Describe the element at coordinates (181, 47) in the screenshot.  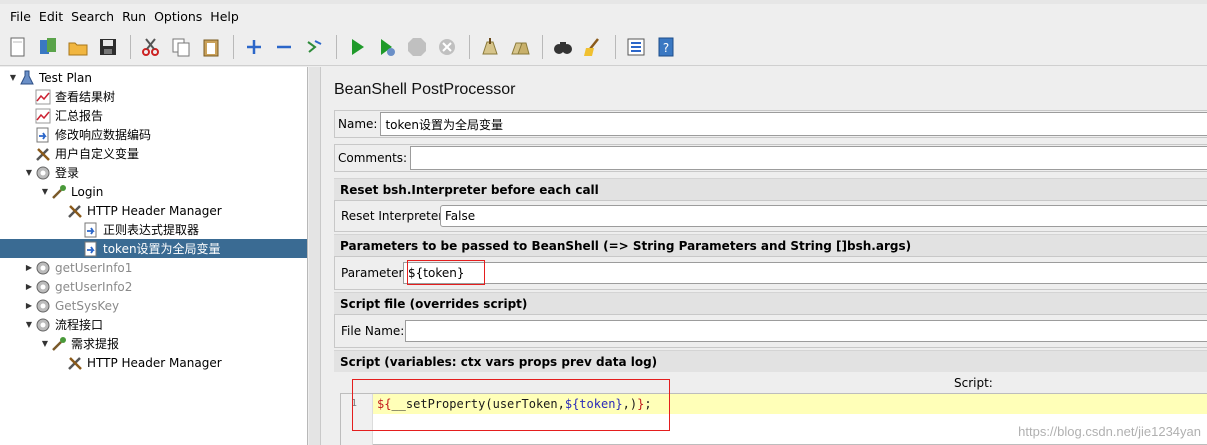
I see `copy-icon` at that location.